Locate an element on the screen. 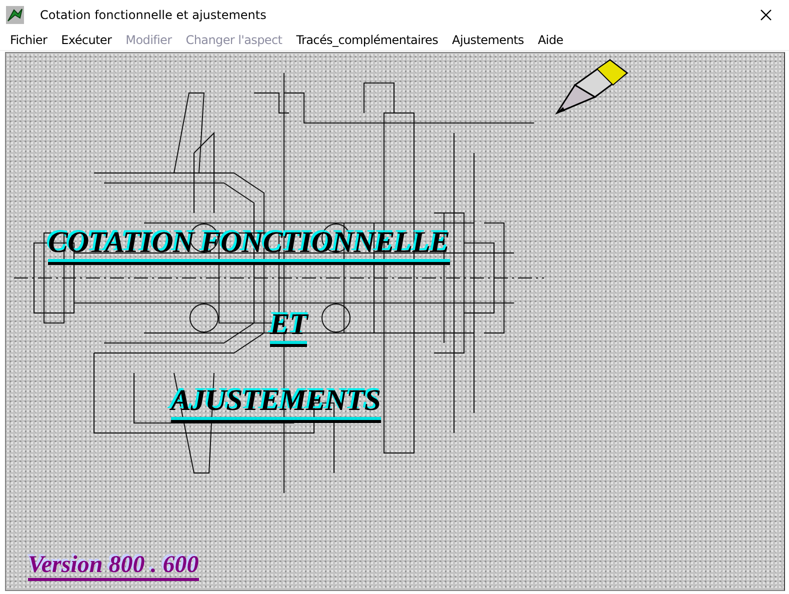  menu-item: Tracés_complémentaires is located at coordinates (367, 40).